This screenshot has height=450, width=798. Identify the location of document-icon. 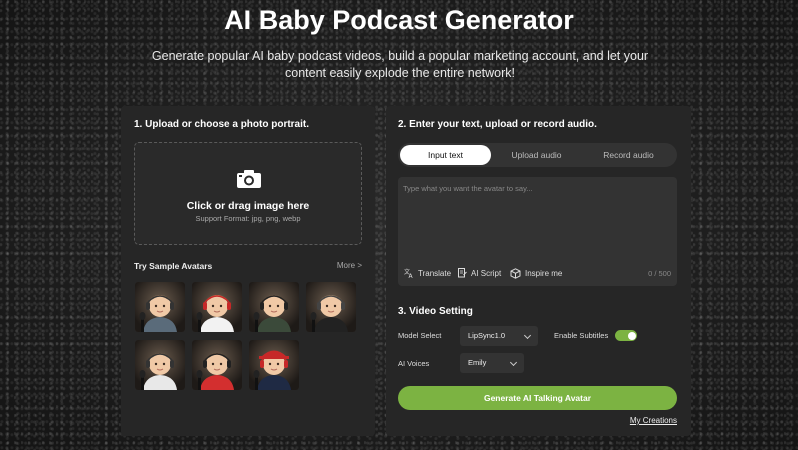
(462, 273).